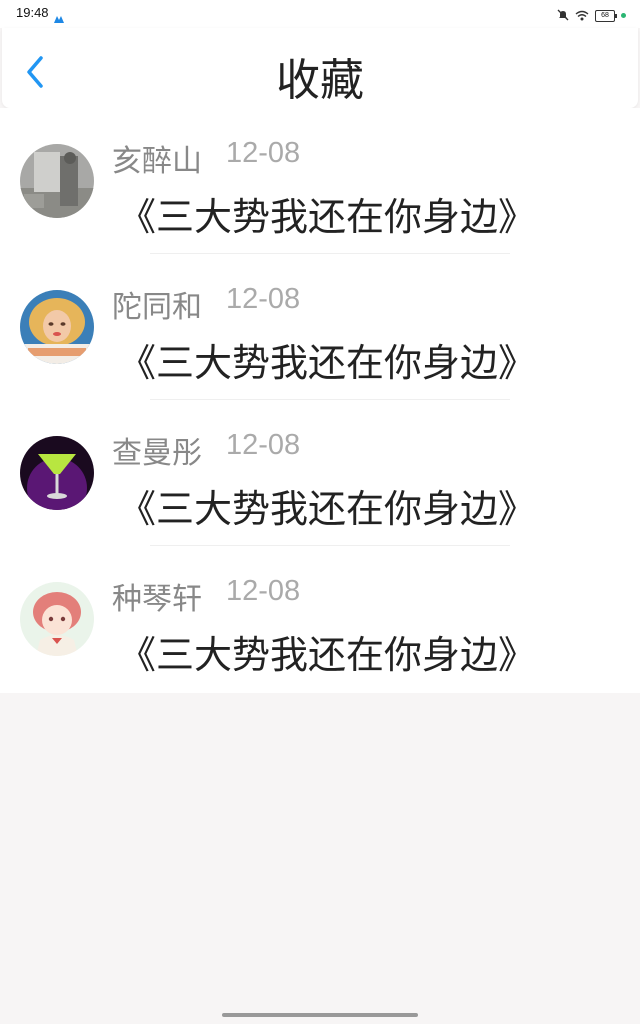 This screenshot has width=640, height=1024. Describe the element at coordinates (32, 12) in the screenshot. I see `status-time: 19:48` at that location.